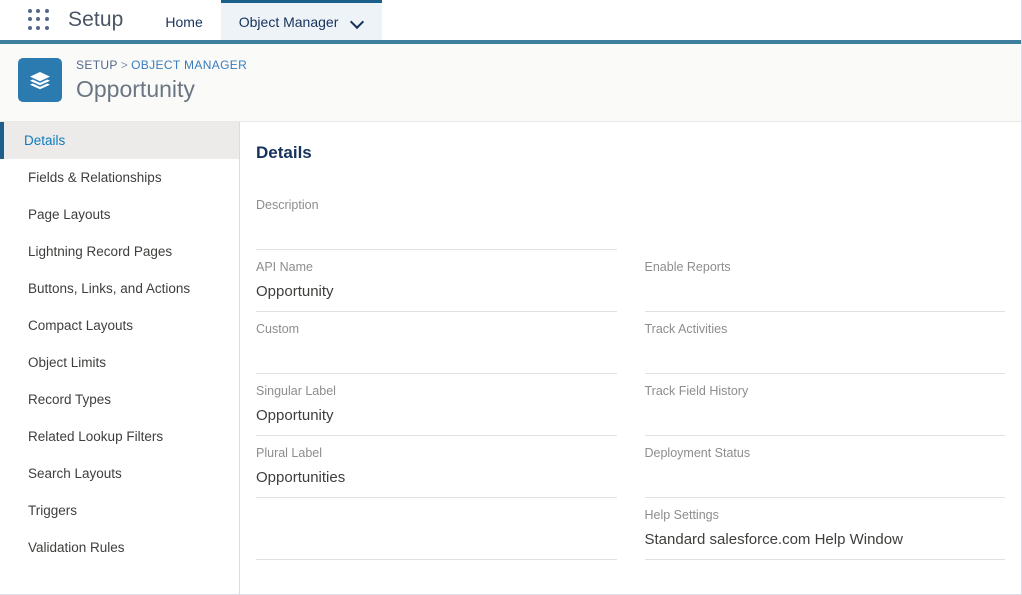 The height and width of the screenshot is (595, 1022). I want to click on chevron-down-icon, so click(358, 22).